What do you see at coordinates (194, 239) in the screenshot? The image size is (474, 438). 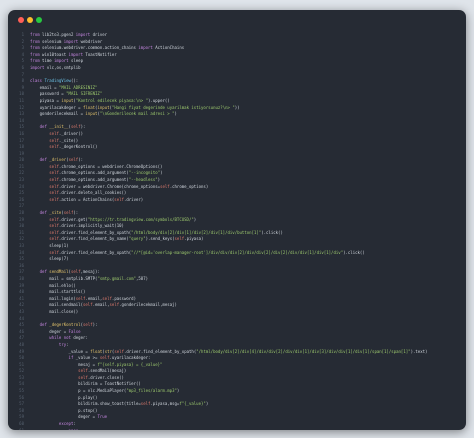 I see `code-token: .piyasa)` at bounding box center [194, 239].